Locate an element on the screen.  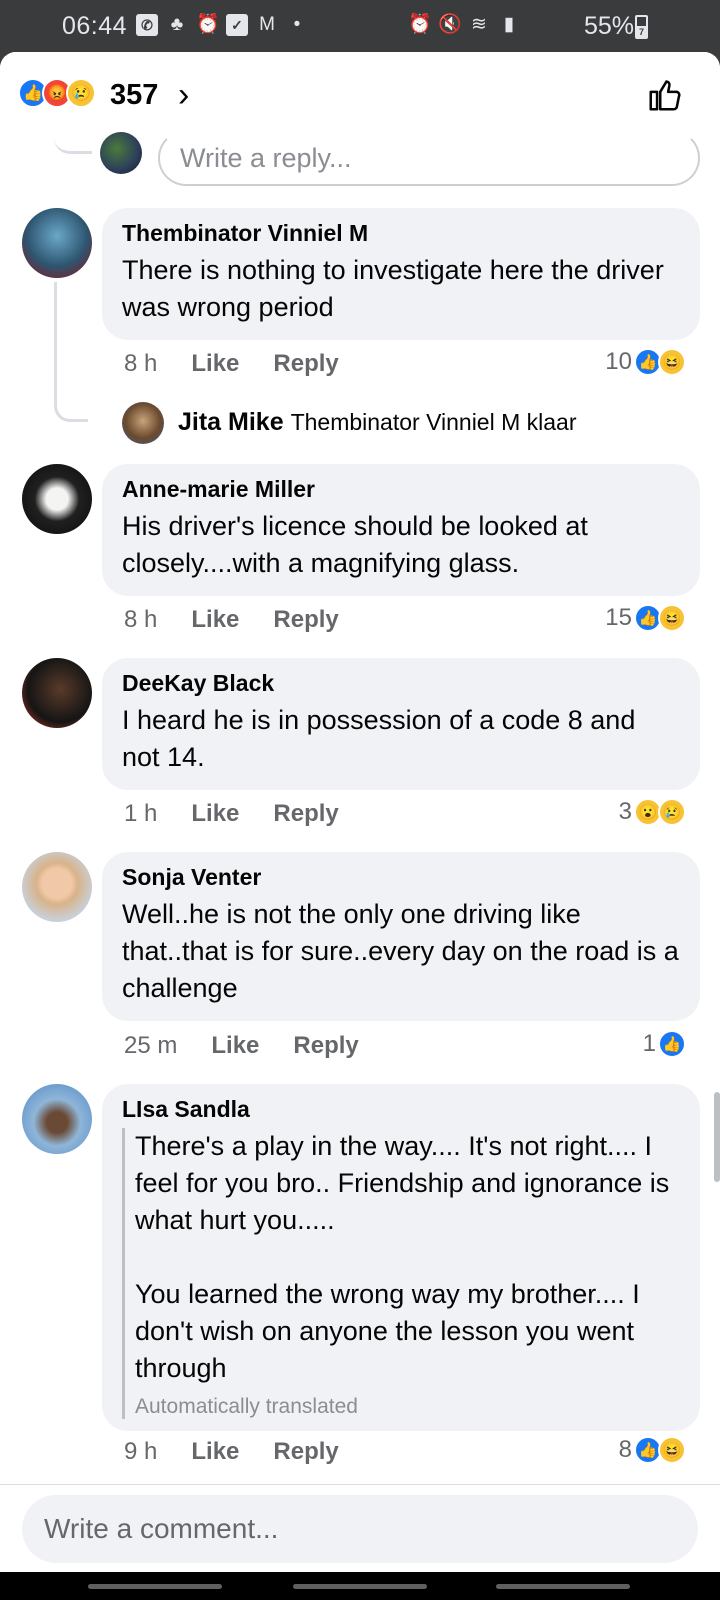
comment-actions: 25 m Like Reply is located at coordinates (241, 1046).